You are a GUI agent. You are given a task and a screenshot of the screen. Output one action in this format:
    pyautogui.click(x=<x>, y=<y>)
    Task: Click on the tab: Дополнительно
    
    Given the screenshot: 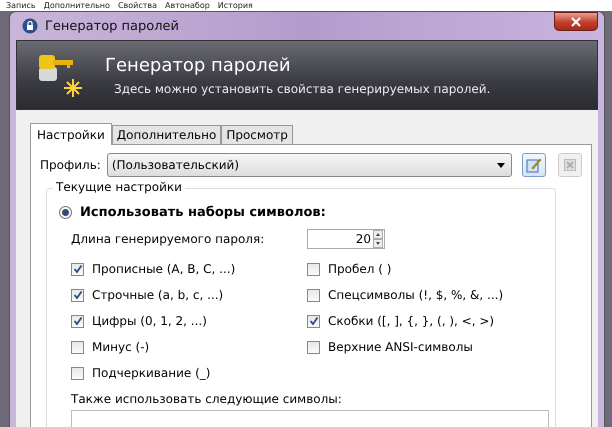 What is the action you would take?
    pyautogui.click(x=167, y=134)
    